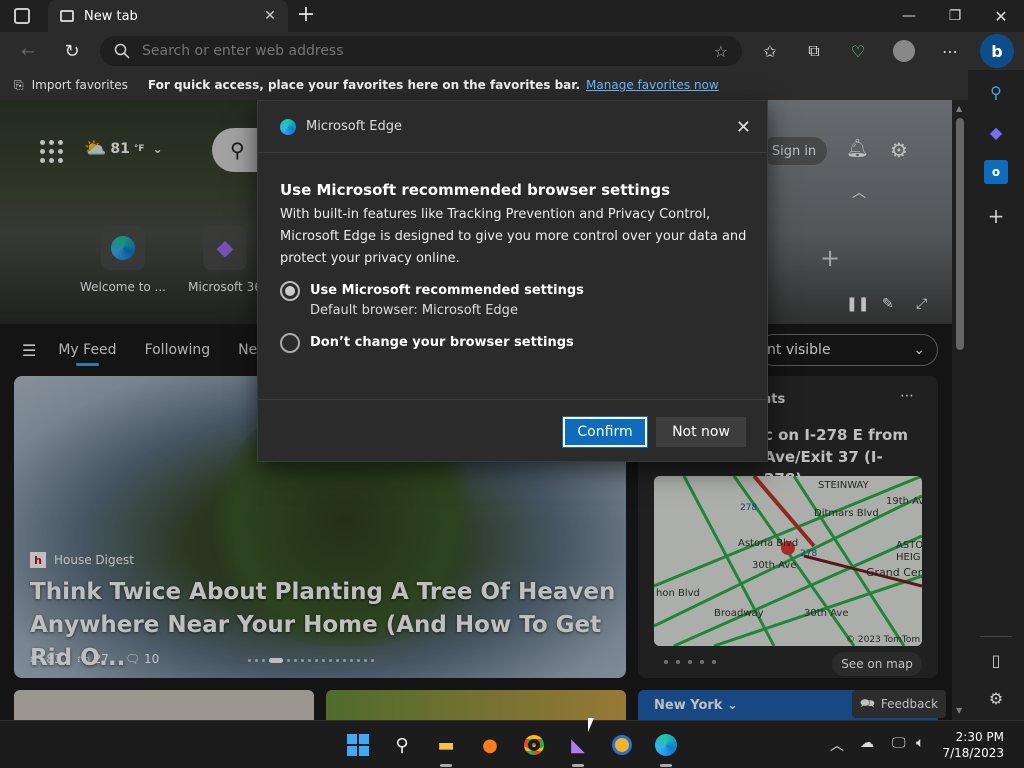  I want to click on windows-logo-icon, so click(358, 745).